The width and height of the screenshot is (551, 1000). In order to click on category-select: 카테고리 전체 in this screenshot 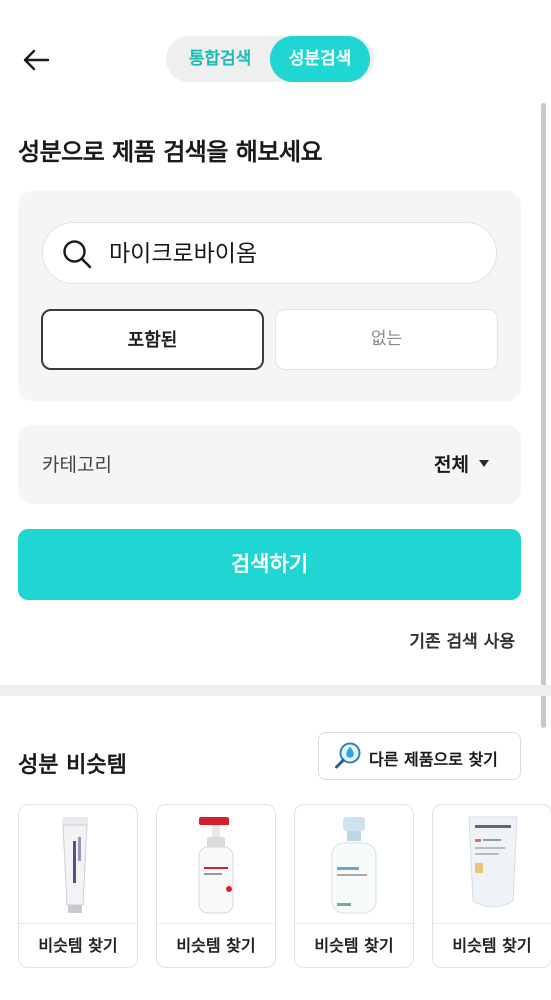, I will do `click(269, 464)`.